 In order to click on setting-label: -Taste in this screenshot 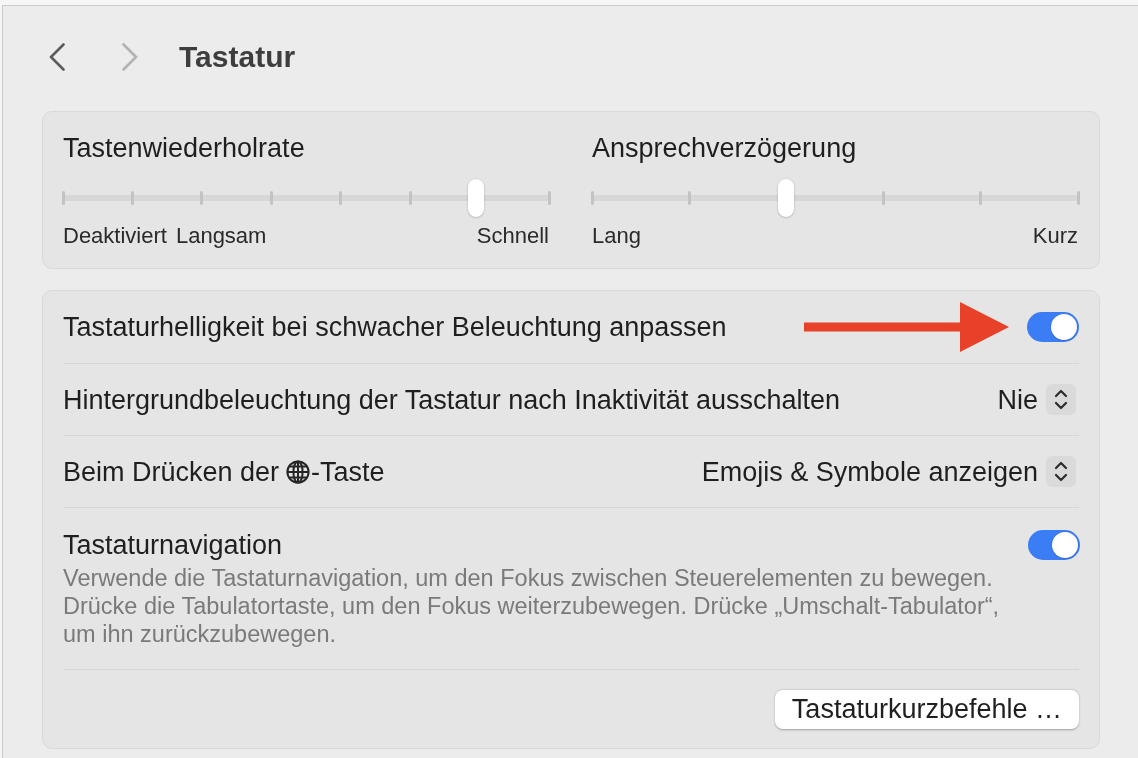, I will do `click(348, 471)`.